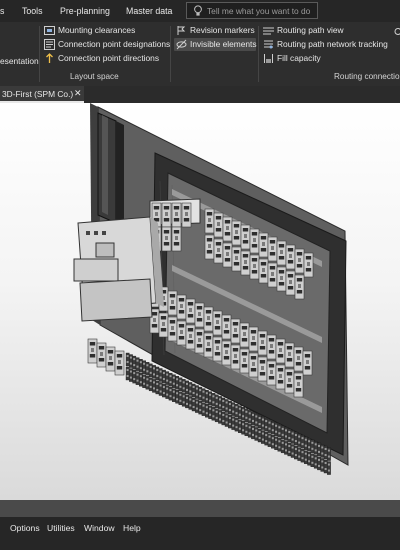 The image size is (400, 550). I want to click on menu-item-window: Window, so click(99, 528).